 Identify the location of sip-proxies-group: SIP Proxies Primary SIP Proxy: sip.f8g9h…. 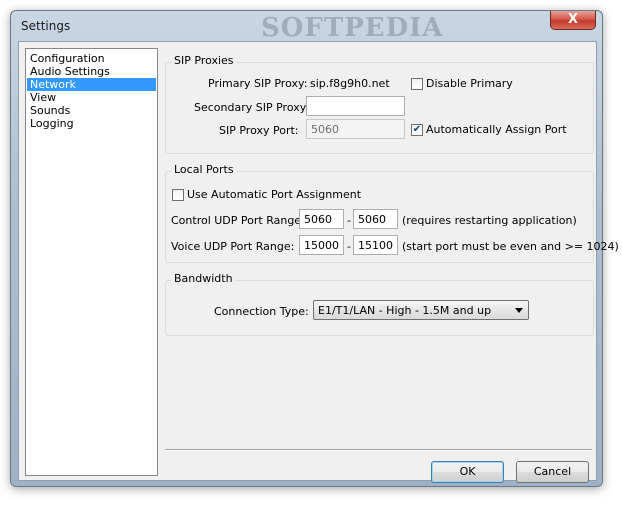
(379, 104).